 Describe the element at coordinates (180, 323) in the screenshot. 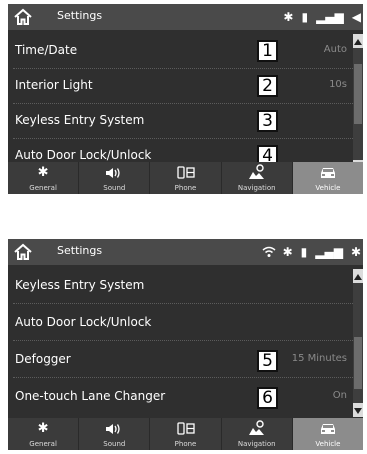

I see `list-item-auto-door-lock: Auto Door Lock/Unlock` at that location.